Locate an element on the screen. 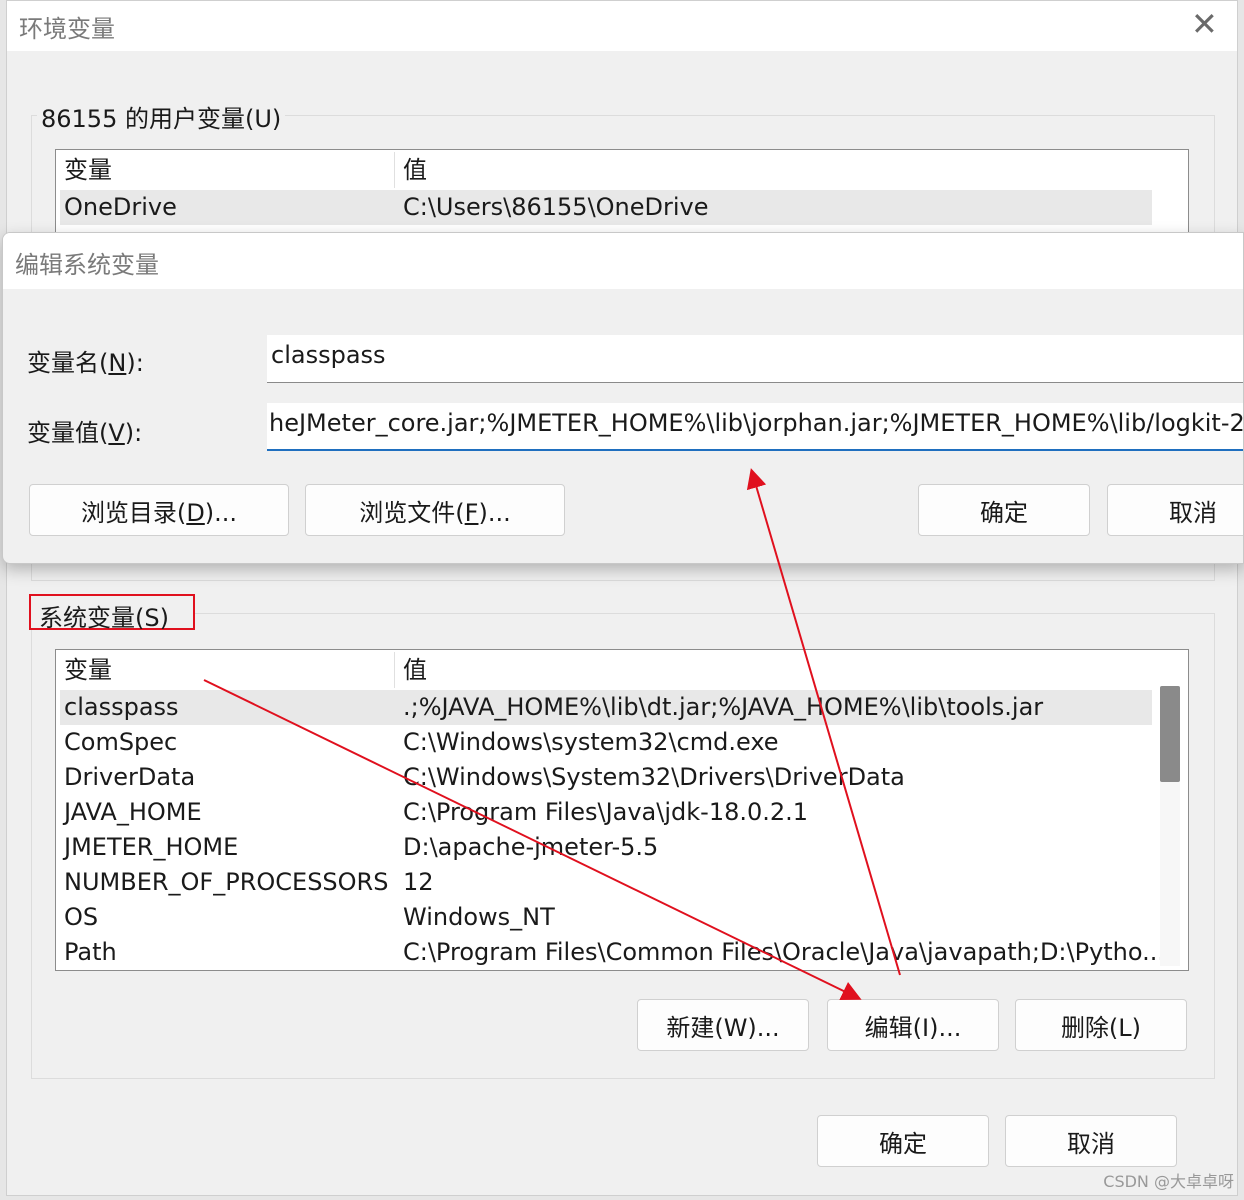 The width and height of the screenshot is (1244, 1200). watermark: CSDN @大卓卓呀 is located at coordinates (1168, 1181).